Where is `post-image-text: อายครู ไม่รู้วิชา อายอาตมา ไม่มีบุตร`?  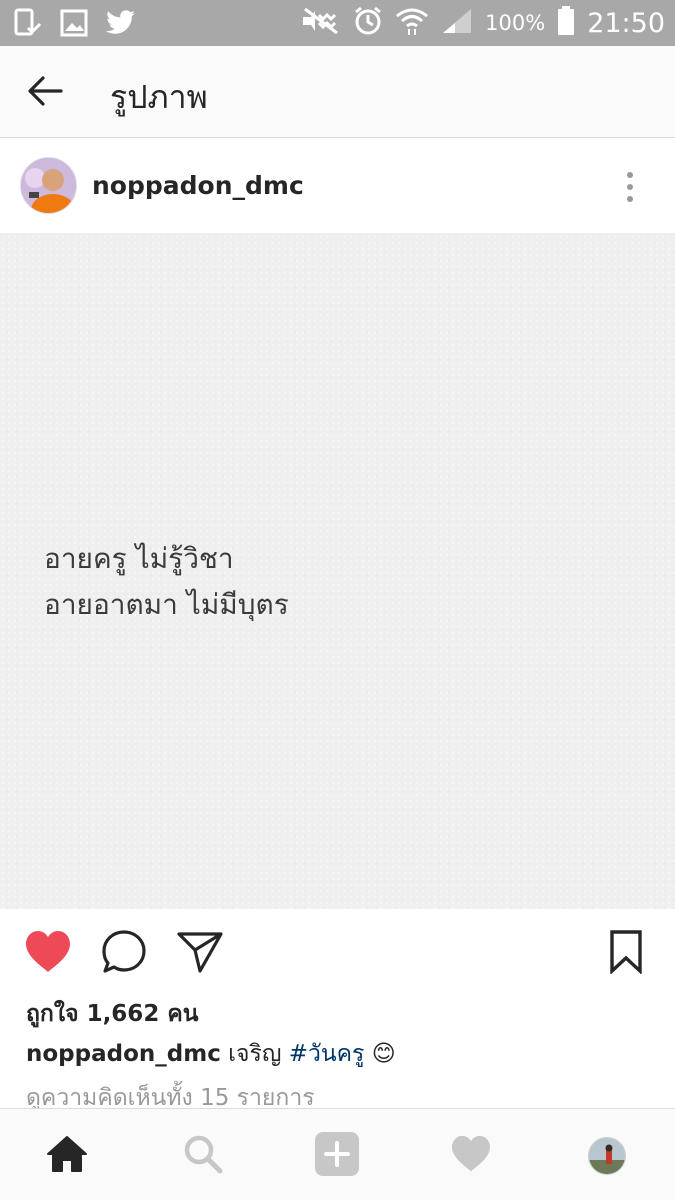 post-image-text: อายครู ไม่รู้วิชา อายอาตมา ไม่มีบุตร is located at coordinates (166, 582).